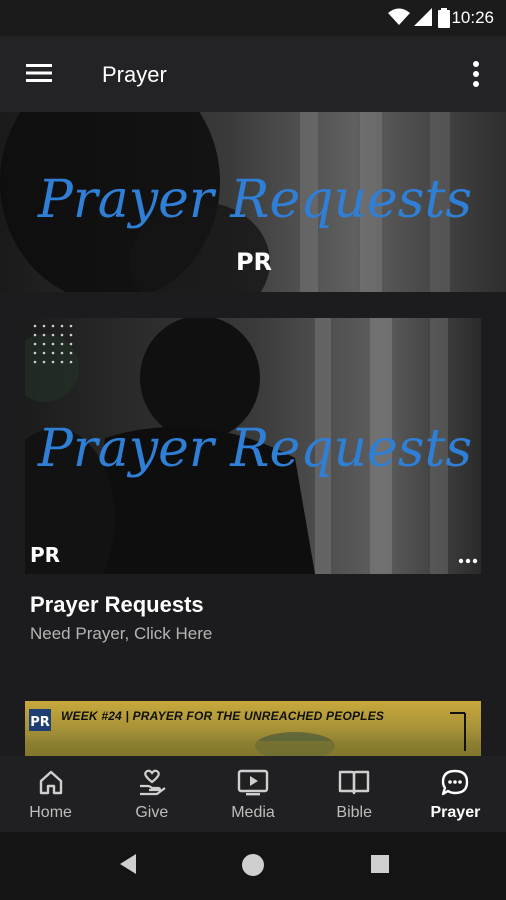  Describe the element at coordinates (121, 633) in the screenshot. I see `card-subtitle: Need Prayer, Click Here` at that location.